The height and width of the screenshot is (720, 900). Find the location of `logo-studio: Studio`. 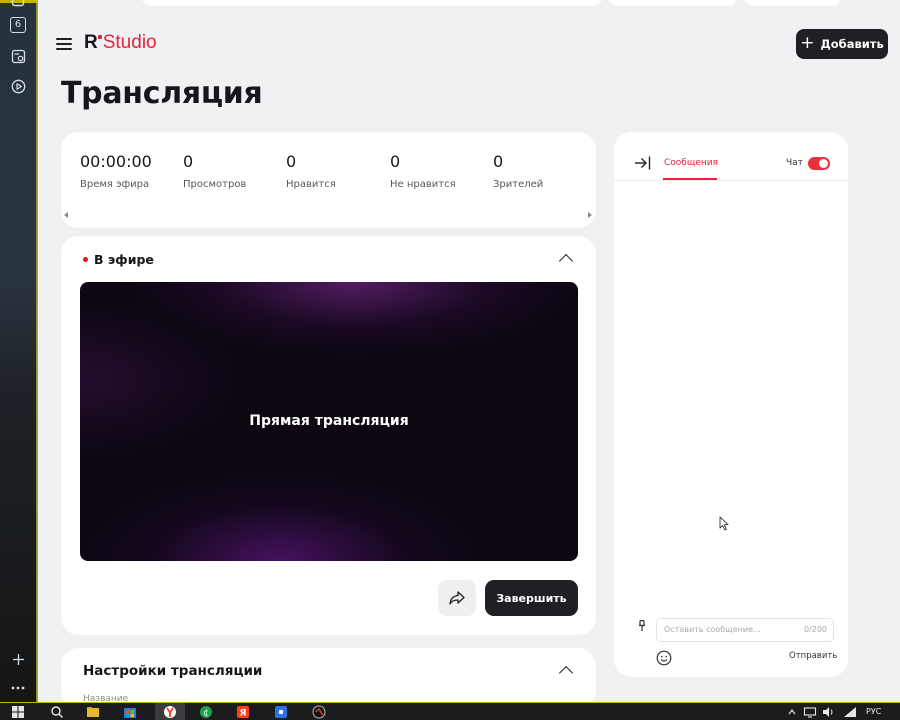

logo-studio: Studio is located at coordinates (129, 42).